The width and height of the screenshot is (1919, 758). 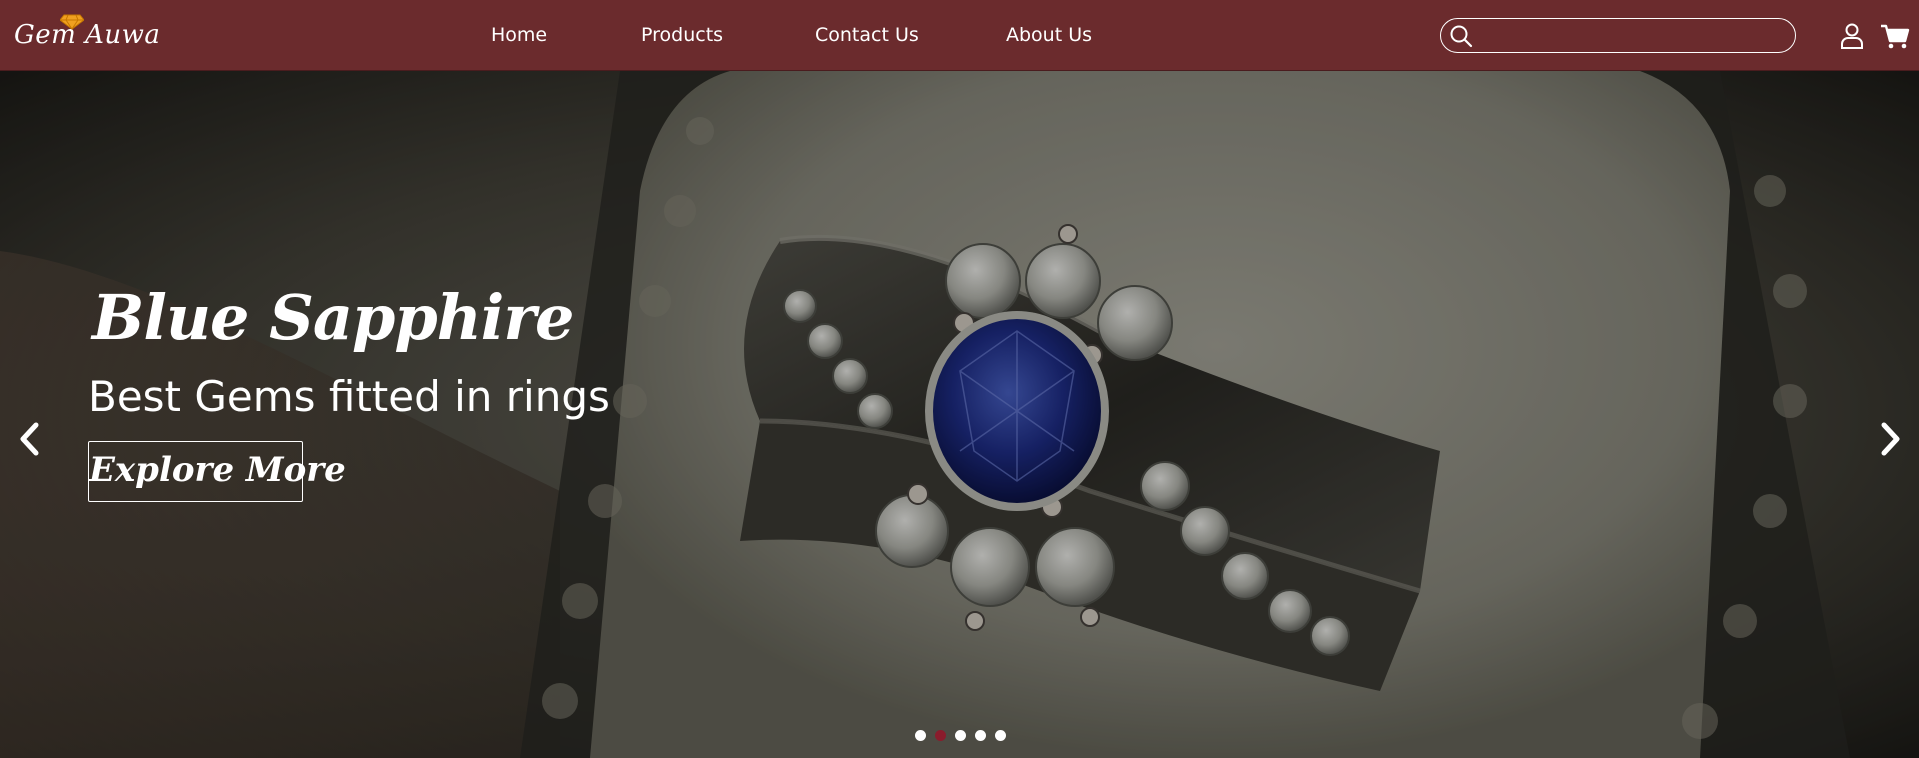 What do you see at coordinates (519, 35) in the screenshot?
I see `nav-home-link: Home` at bounding box center [519, 35].